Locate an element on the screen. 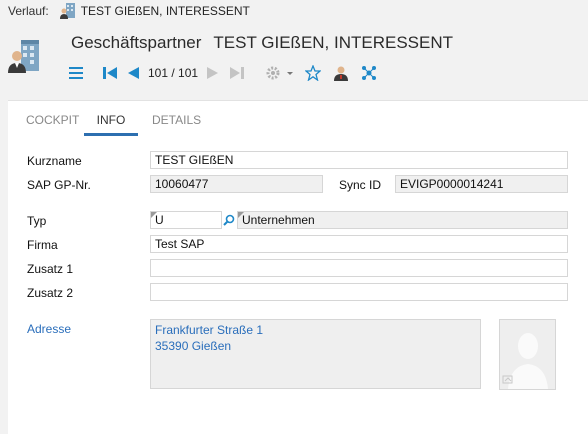 The height and width of the screenshot is (434, 588). contact-photo is located at coordinates (527, 354).